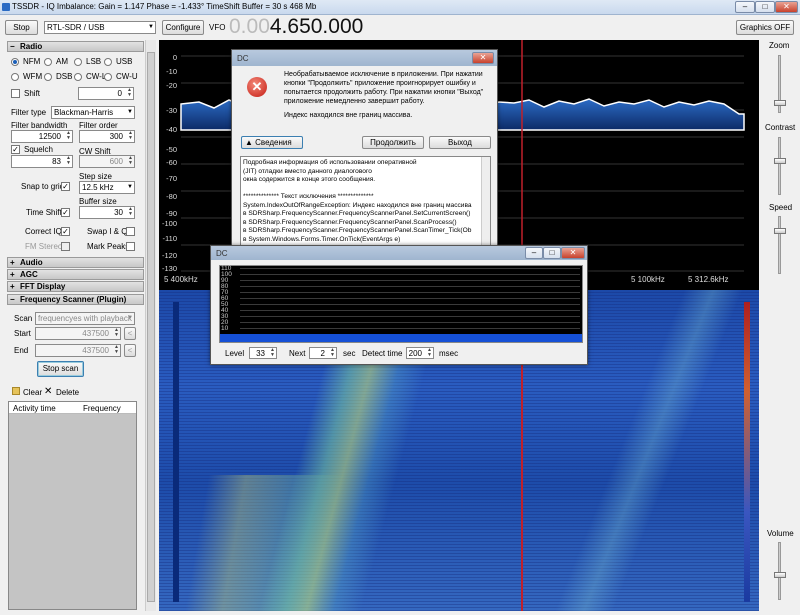  I want to click on error-dialog-close-button: ✕, so click(483, 58).